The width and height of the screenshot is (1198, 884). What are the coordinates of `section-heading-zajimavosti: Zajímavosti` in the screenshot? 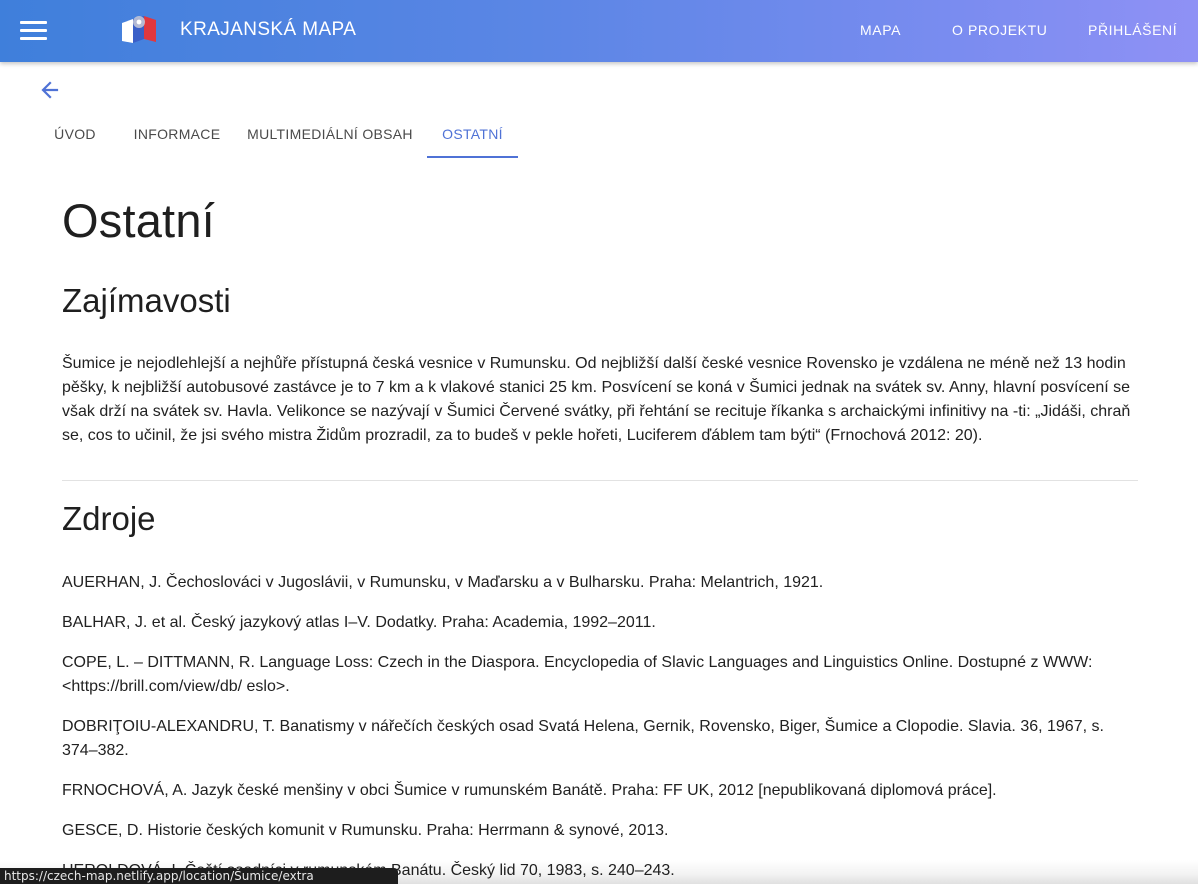 It's located at (146, 300).